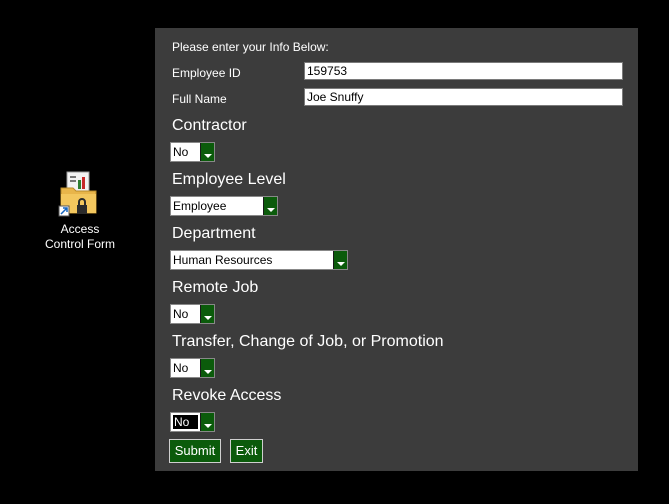 The image size is (669, 504). I want to click on desktop-icon-label: Access Control Form, so click(79, 236).